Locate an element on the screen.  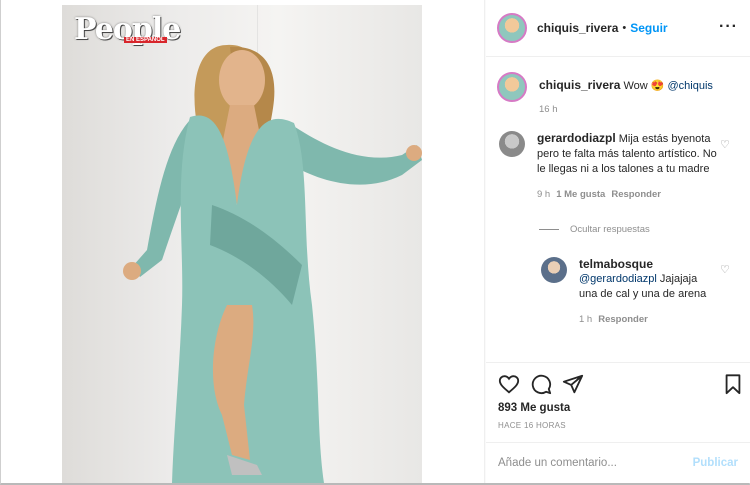
publish-button: Publicar is located at coordinates (715, 463).